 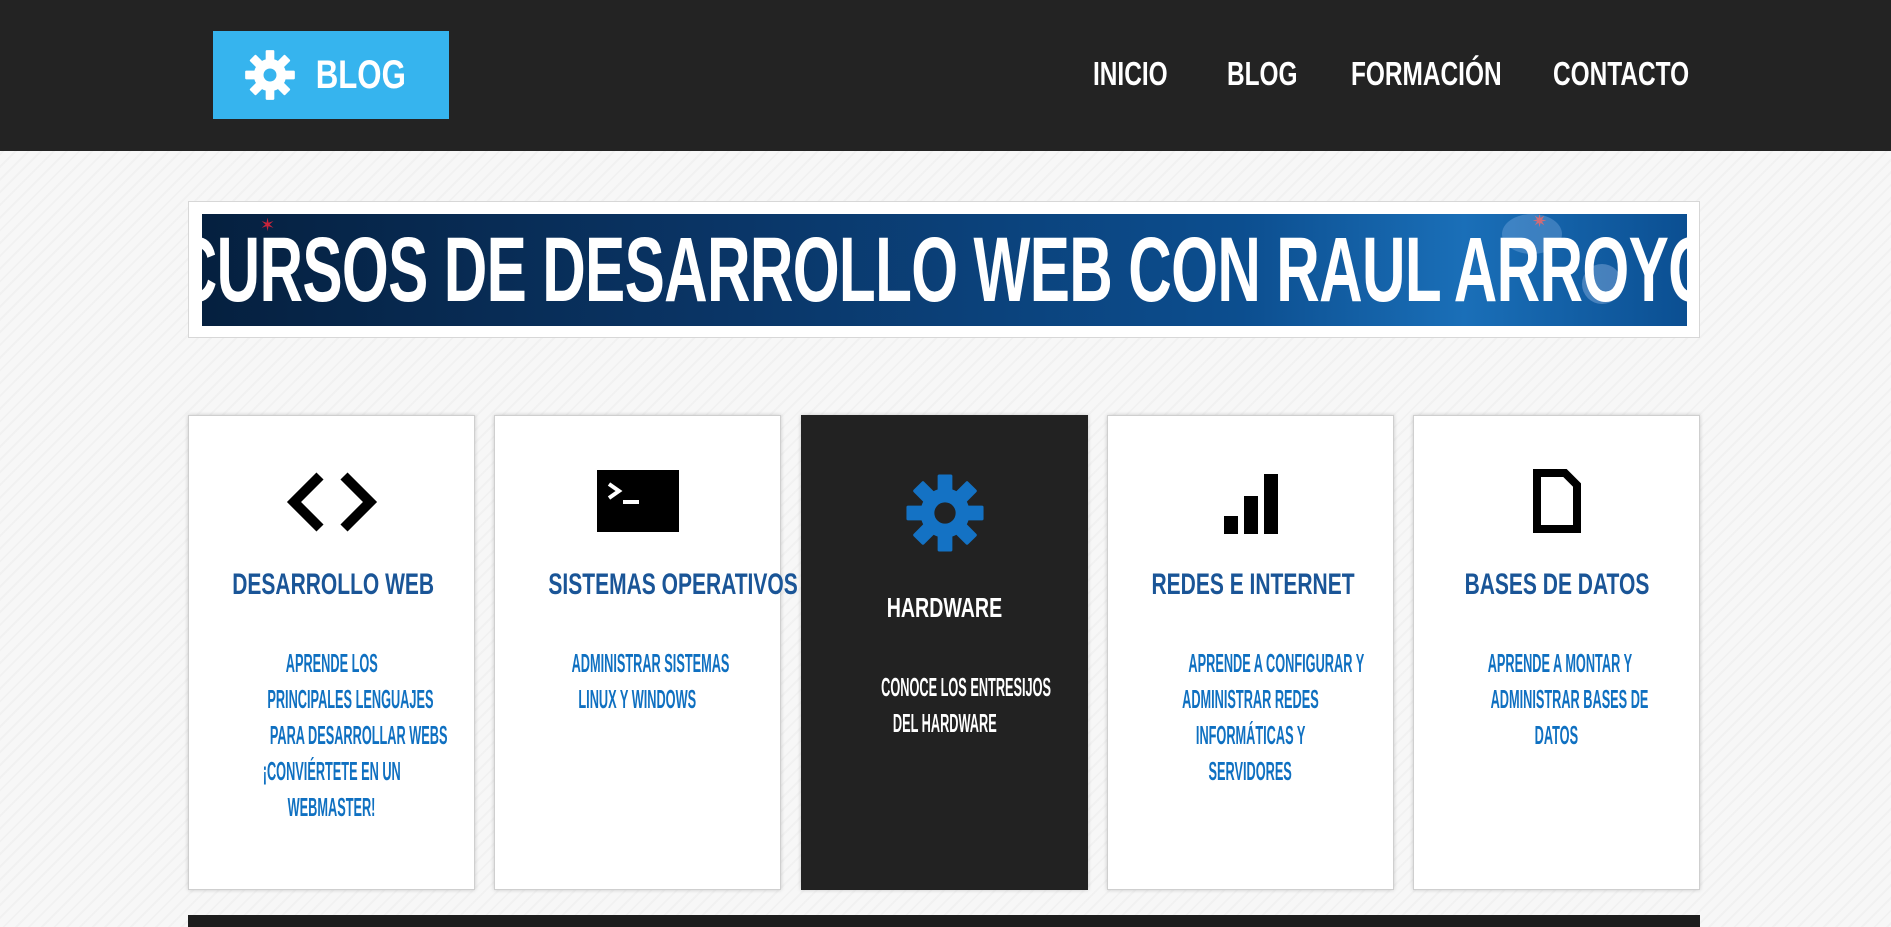 I want to click on logo-text: BLOG, so click(x=361, y=74).